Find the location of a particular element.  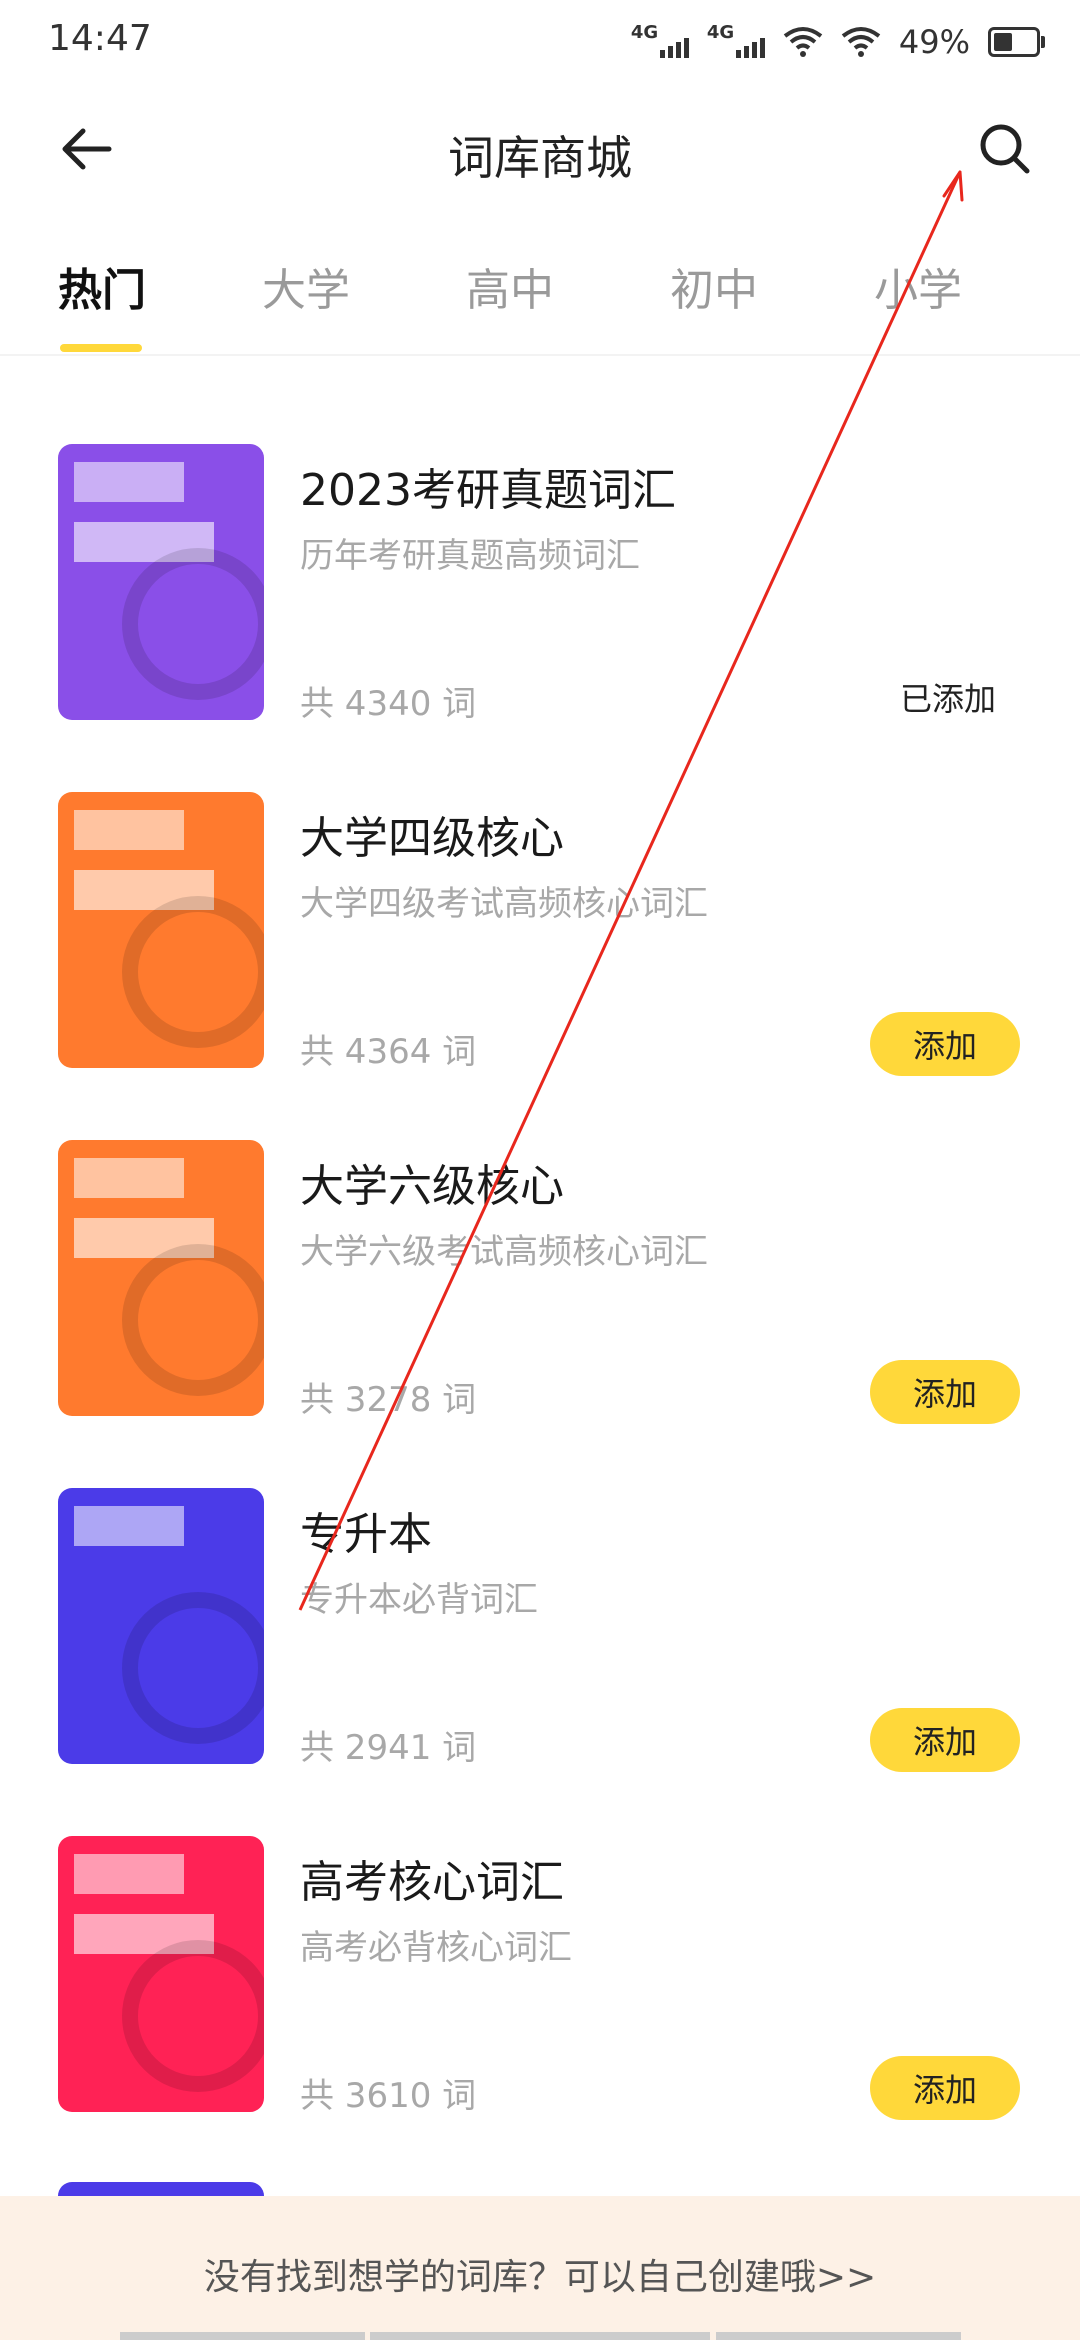

category-tabs: 热门 大学 高中 初中 小学 is located at coordinates (540, 293).